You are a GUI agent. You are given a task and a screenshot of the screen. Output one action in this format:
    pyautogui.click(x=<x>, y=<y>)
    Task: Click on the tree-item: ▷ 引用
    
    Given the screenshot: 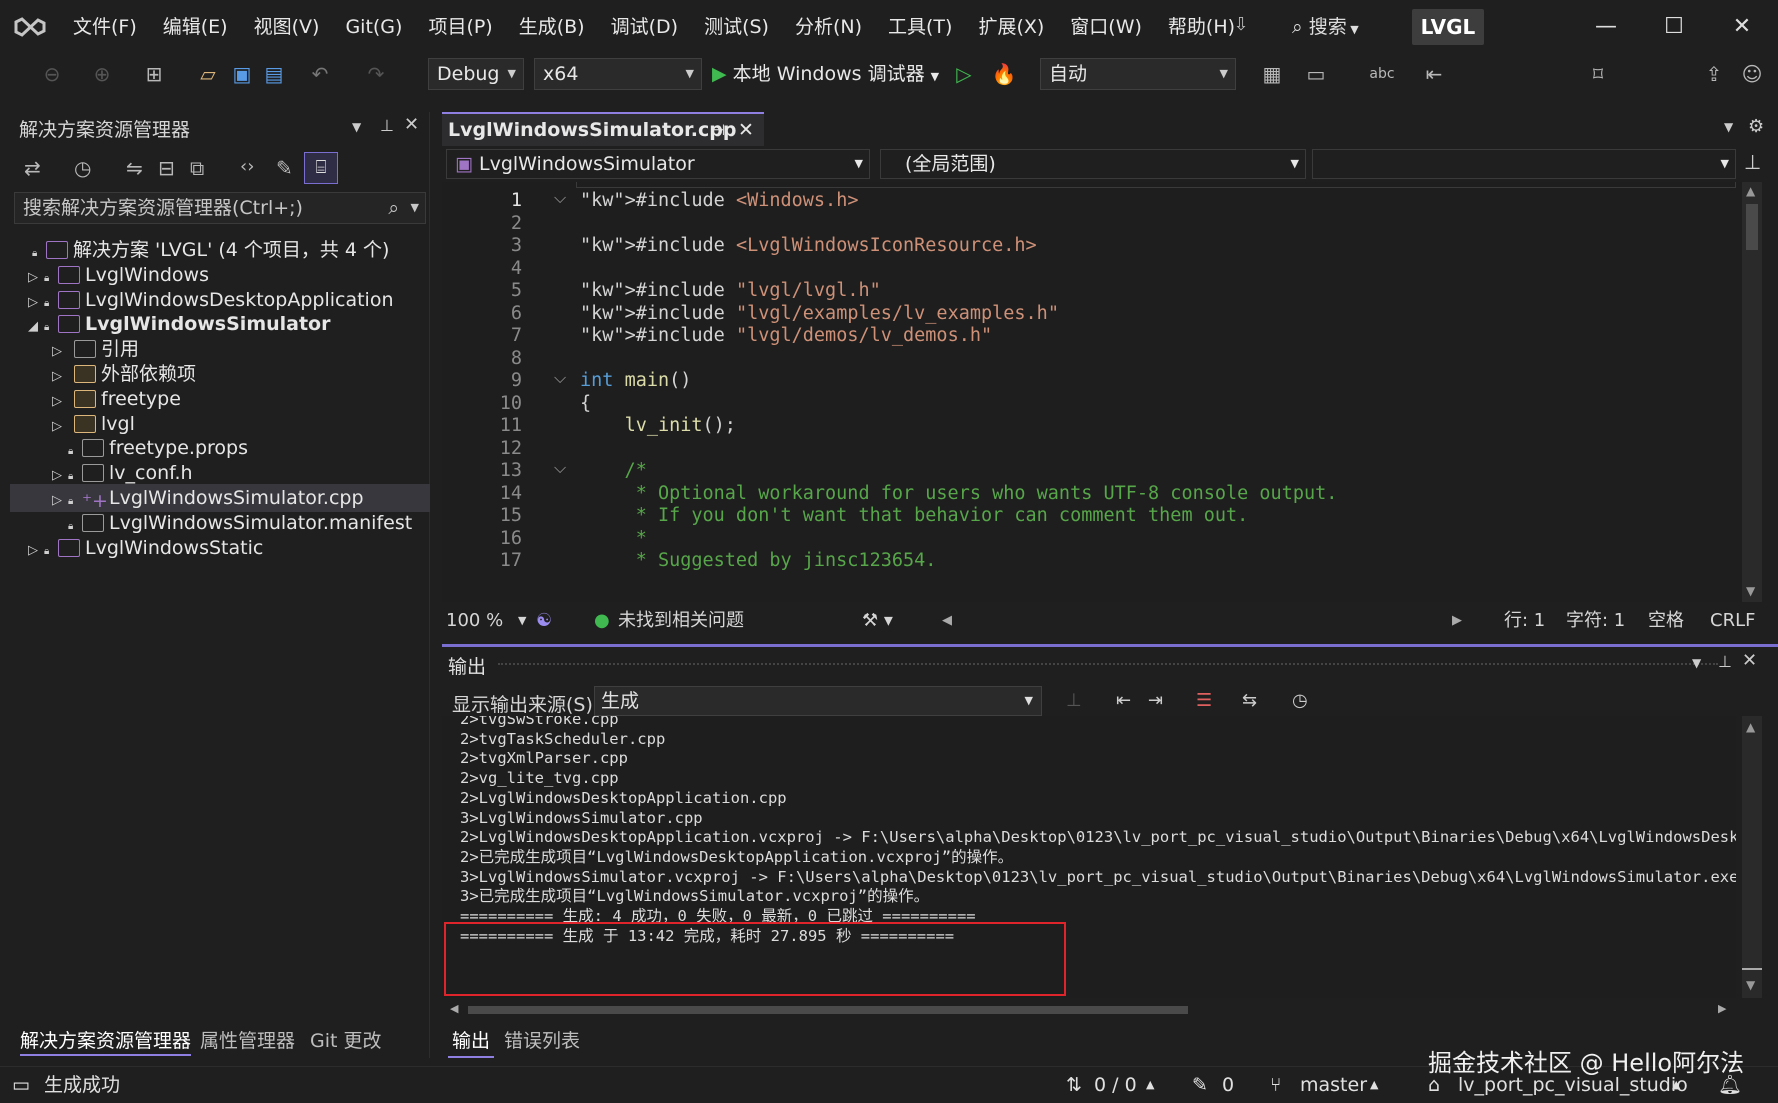 What is the action you would take?
    pyautogui.click(x=220, y=349)
    